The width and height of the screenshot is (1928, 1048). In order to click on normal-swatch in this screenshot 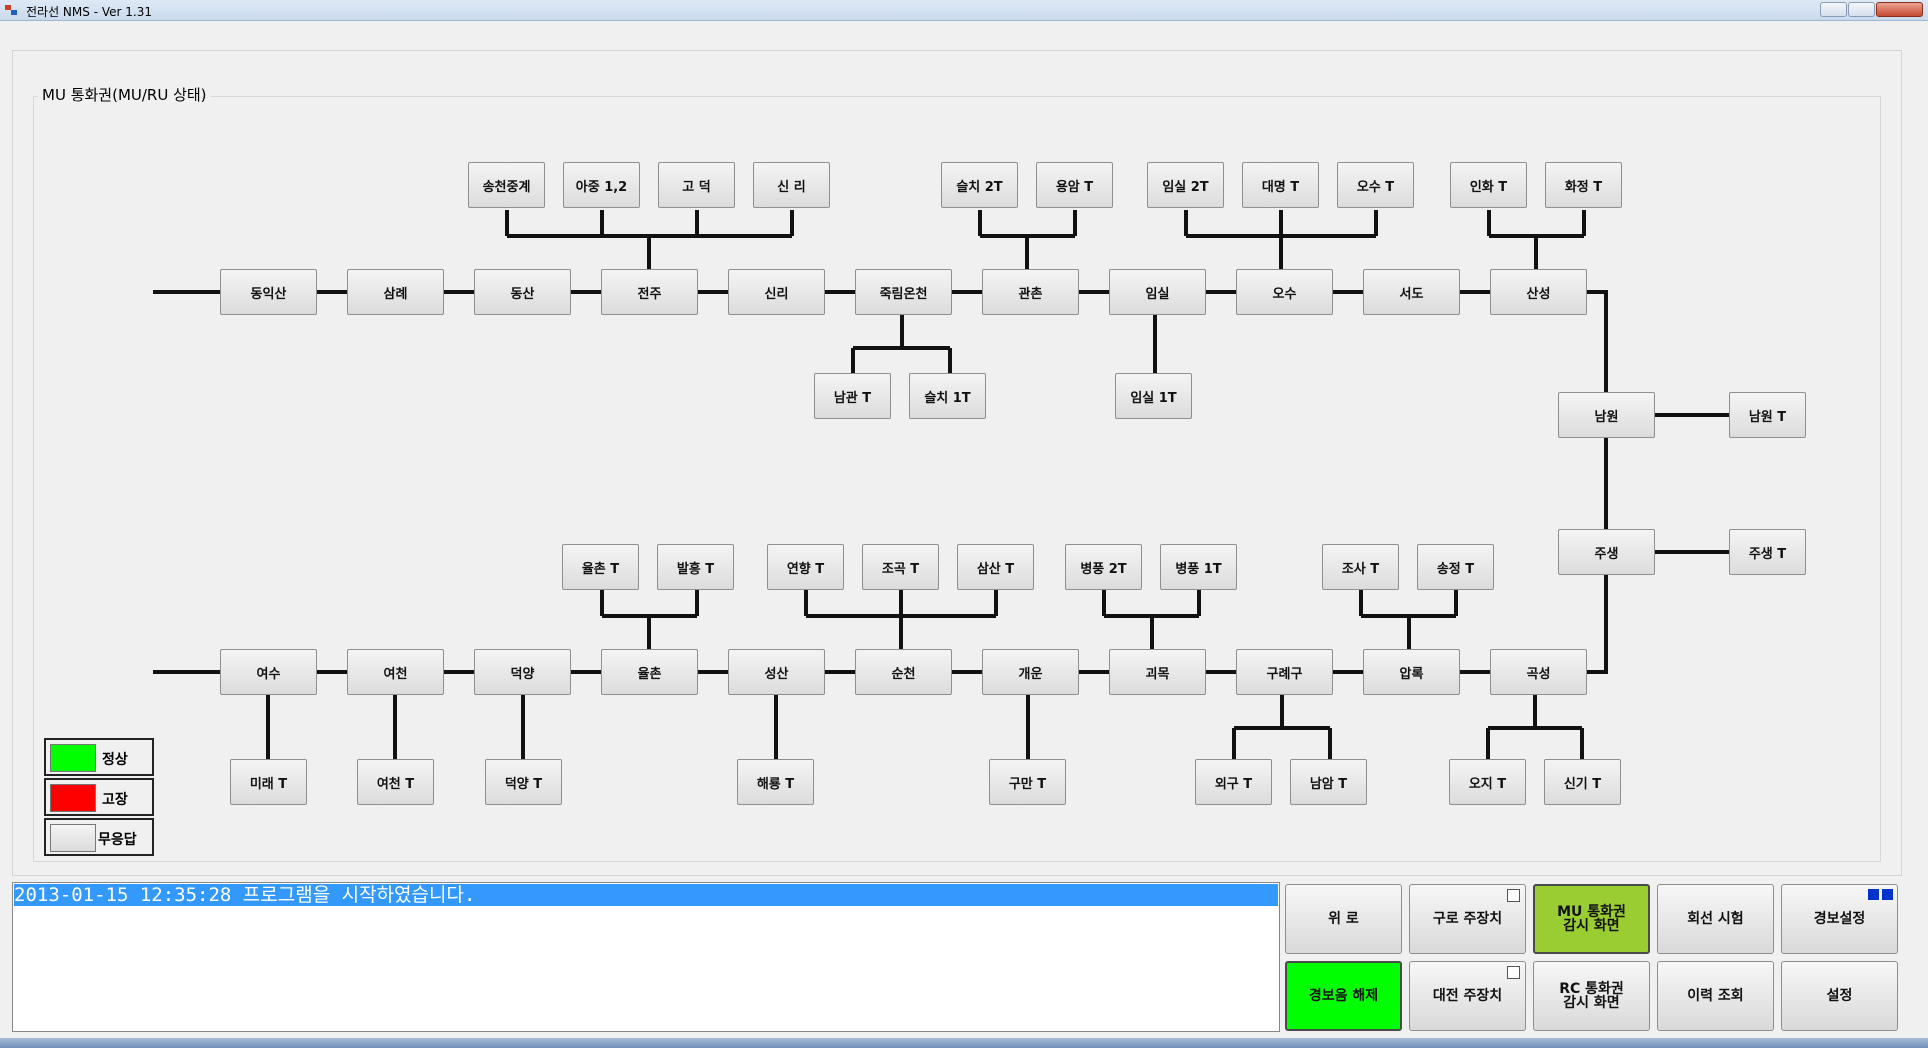, I will do `click(73, 758)`.